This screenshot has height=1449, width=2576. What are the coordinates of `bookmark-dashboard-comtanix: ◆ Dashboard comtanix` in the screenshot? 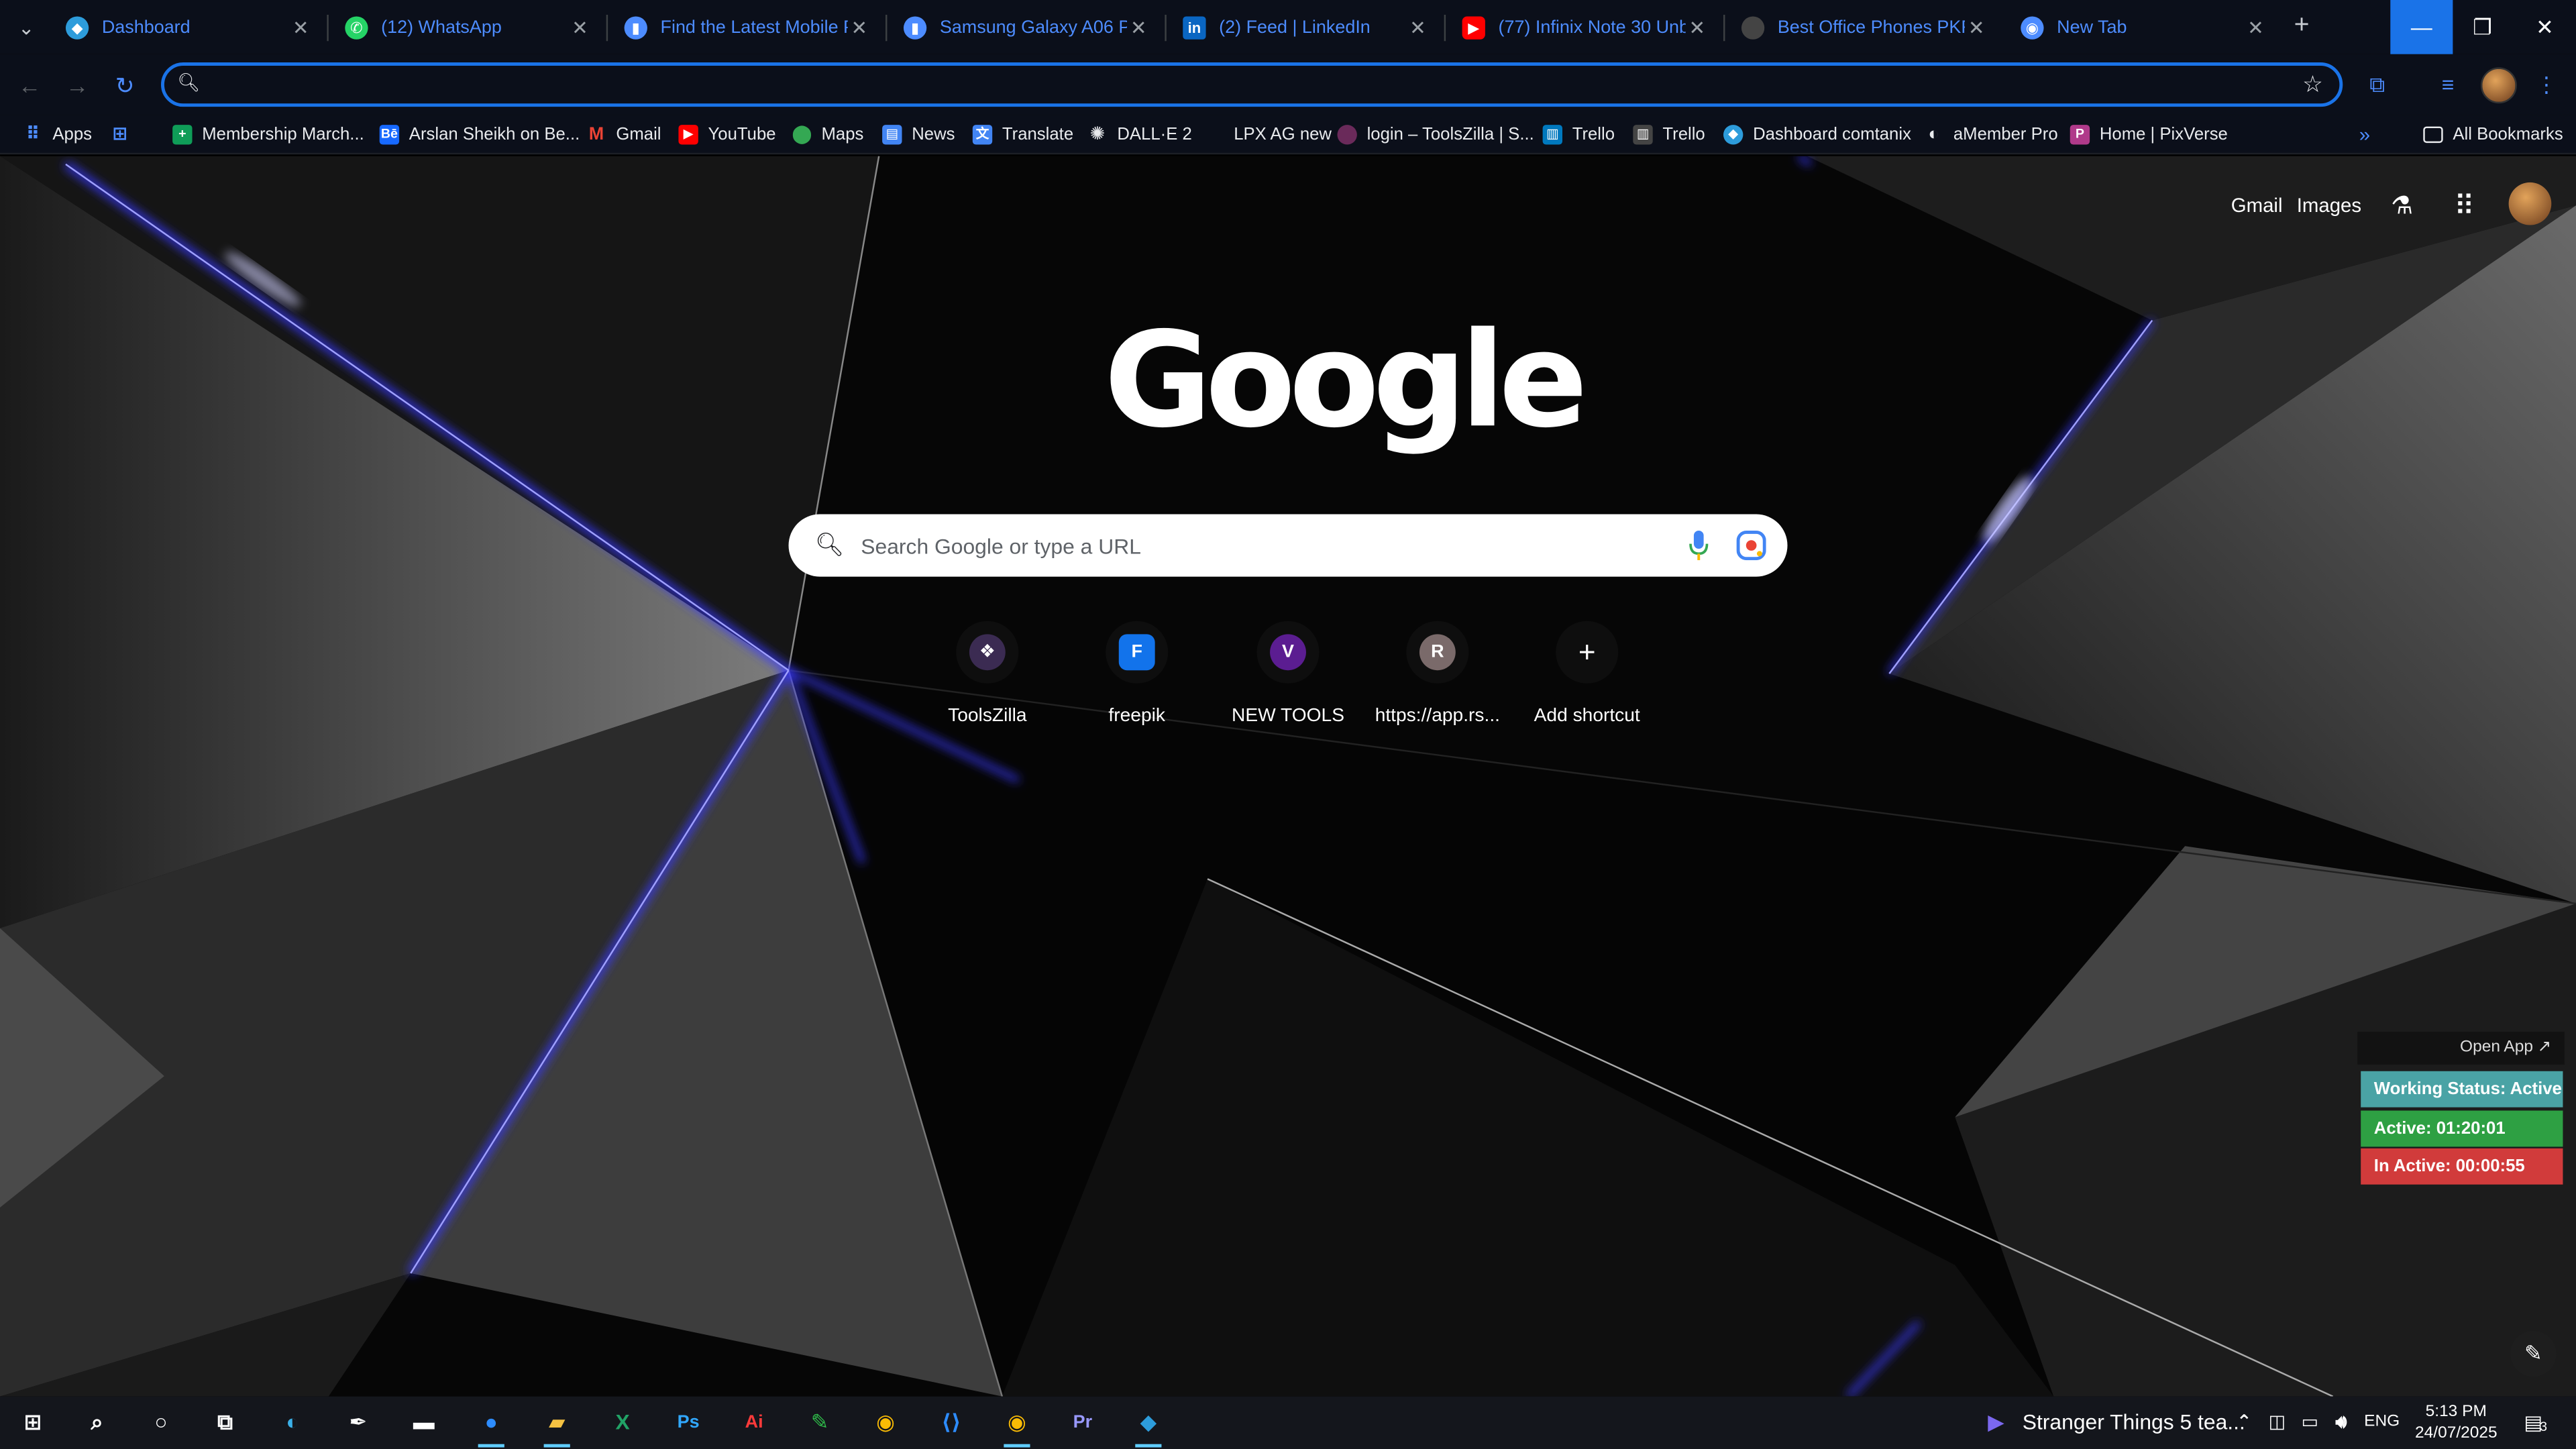 It's located at (1817, 135).